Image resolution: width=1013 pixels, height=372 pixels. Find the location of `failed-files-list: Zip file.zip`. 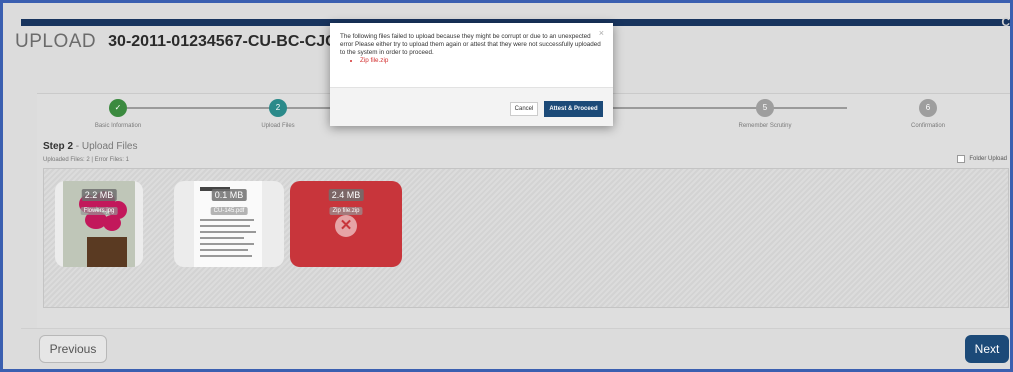

failed-files-list: Zip file.zip is located at coordinates (471, 61).